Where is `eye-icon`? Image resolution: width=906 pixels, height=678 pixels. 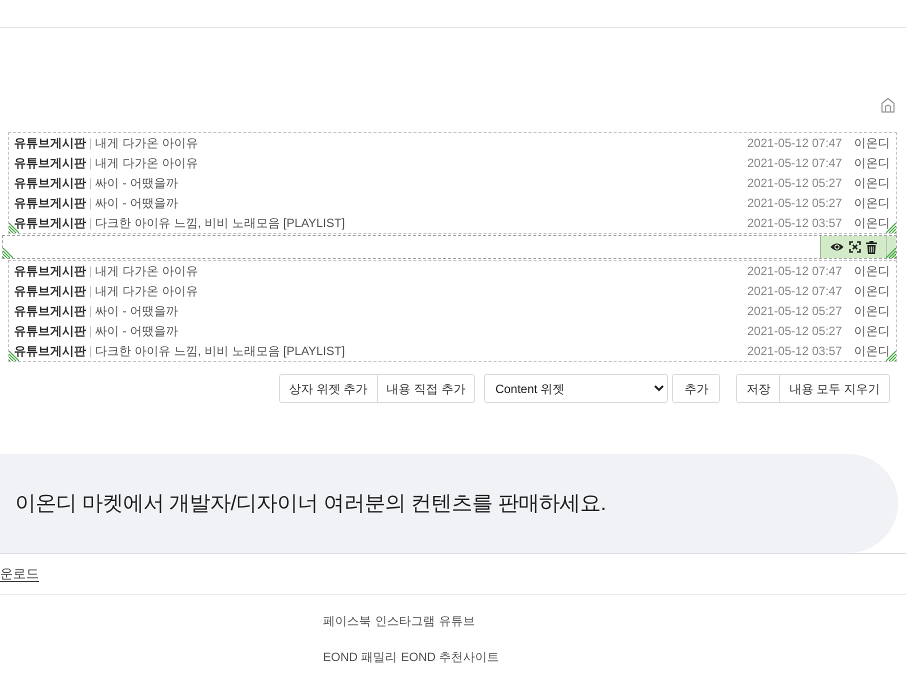
eye-icon is located at coordinates (837, 247).